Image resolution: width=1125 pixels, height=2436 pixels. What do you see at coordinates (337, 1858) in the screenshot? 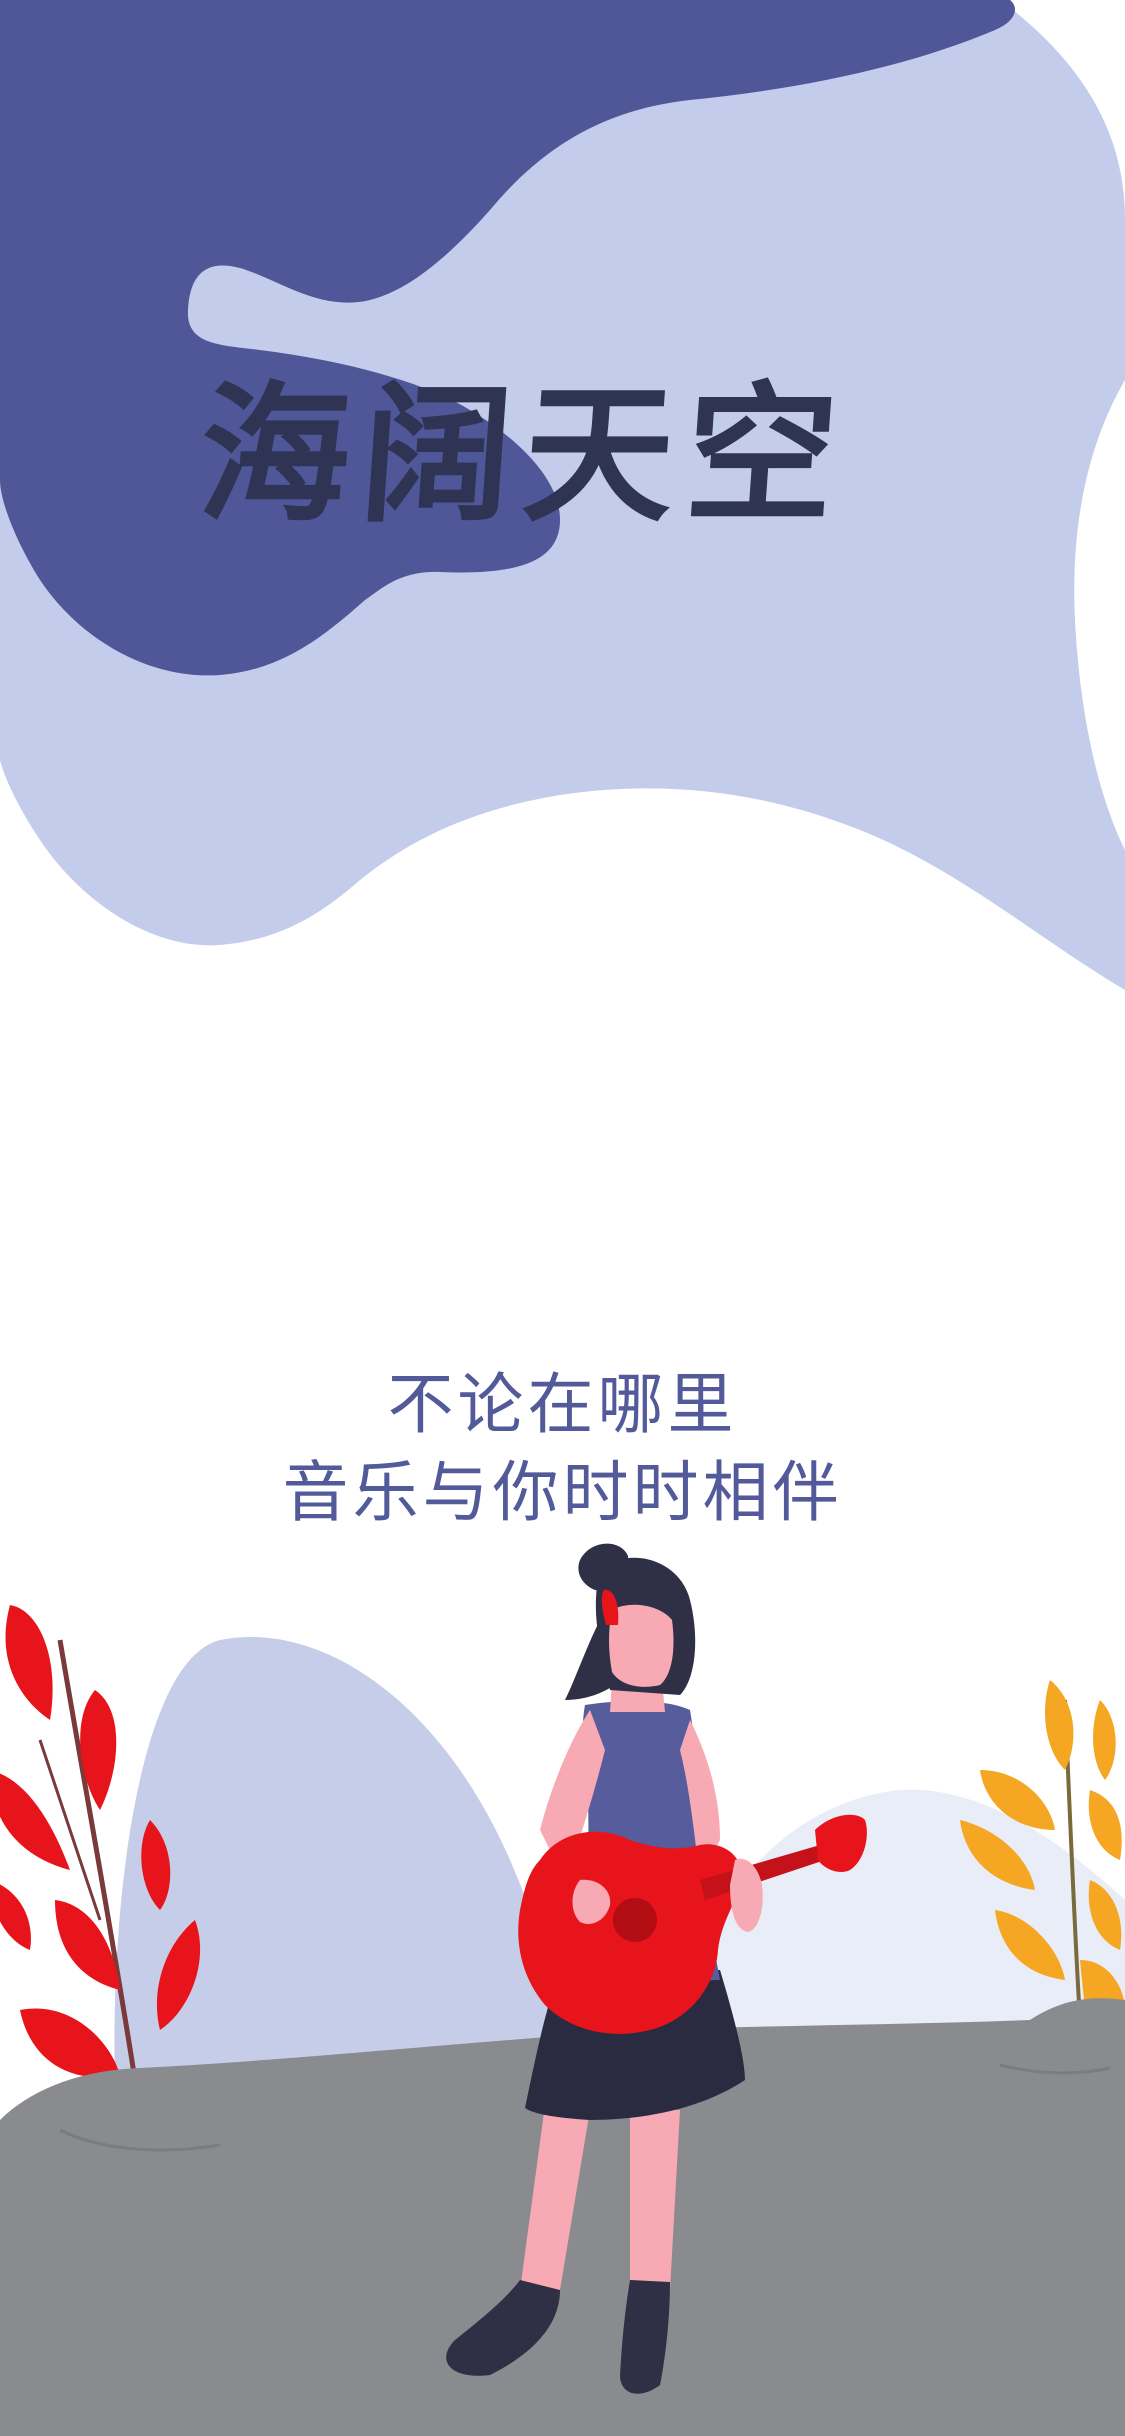
I see `hill-left` at bounding box center [337, 1858].